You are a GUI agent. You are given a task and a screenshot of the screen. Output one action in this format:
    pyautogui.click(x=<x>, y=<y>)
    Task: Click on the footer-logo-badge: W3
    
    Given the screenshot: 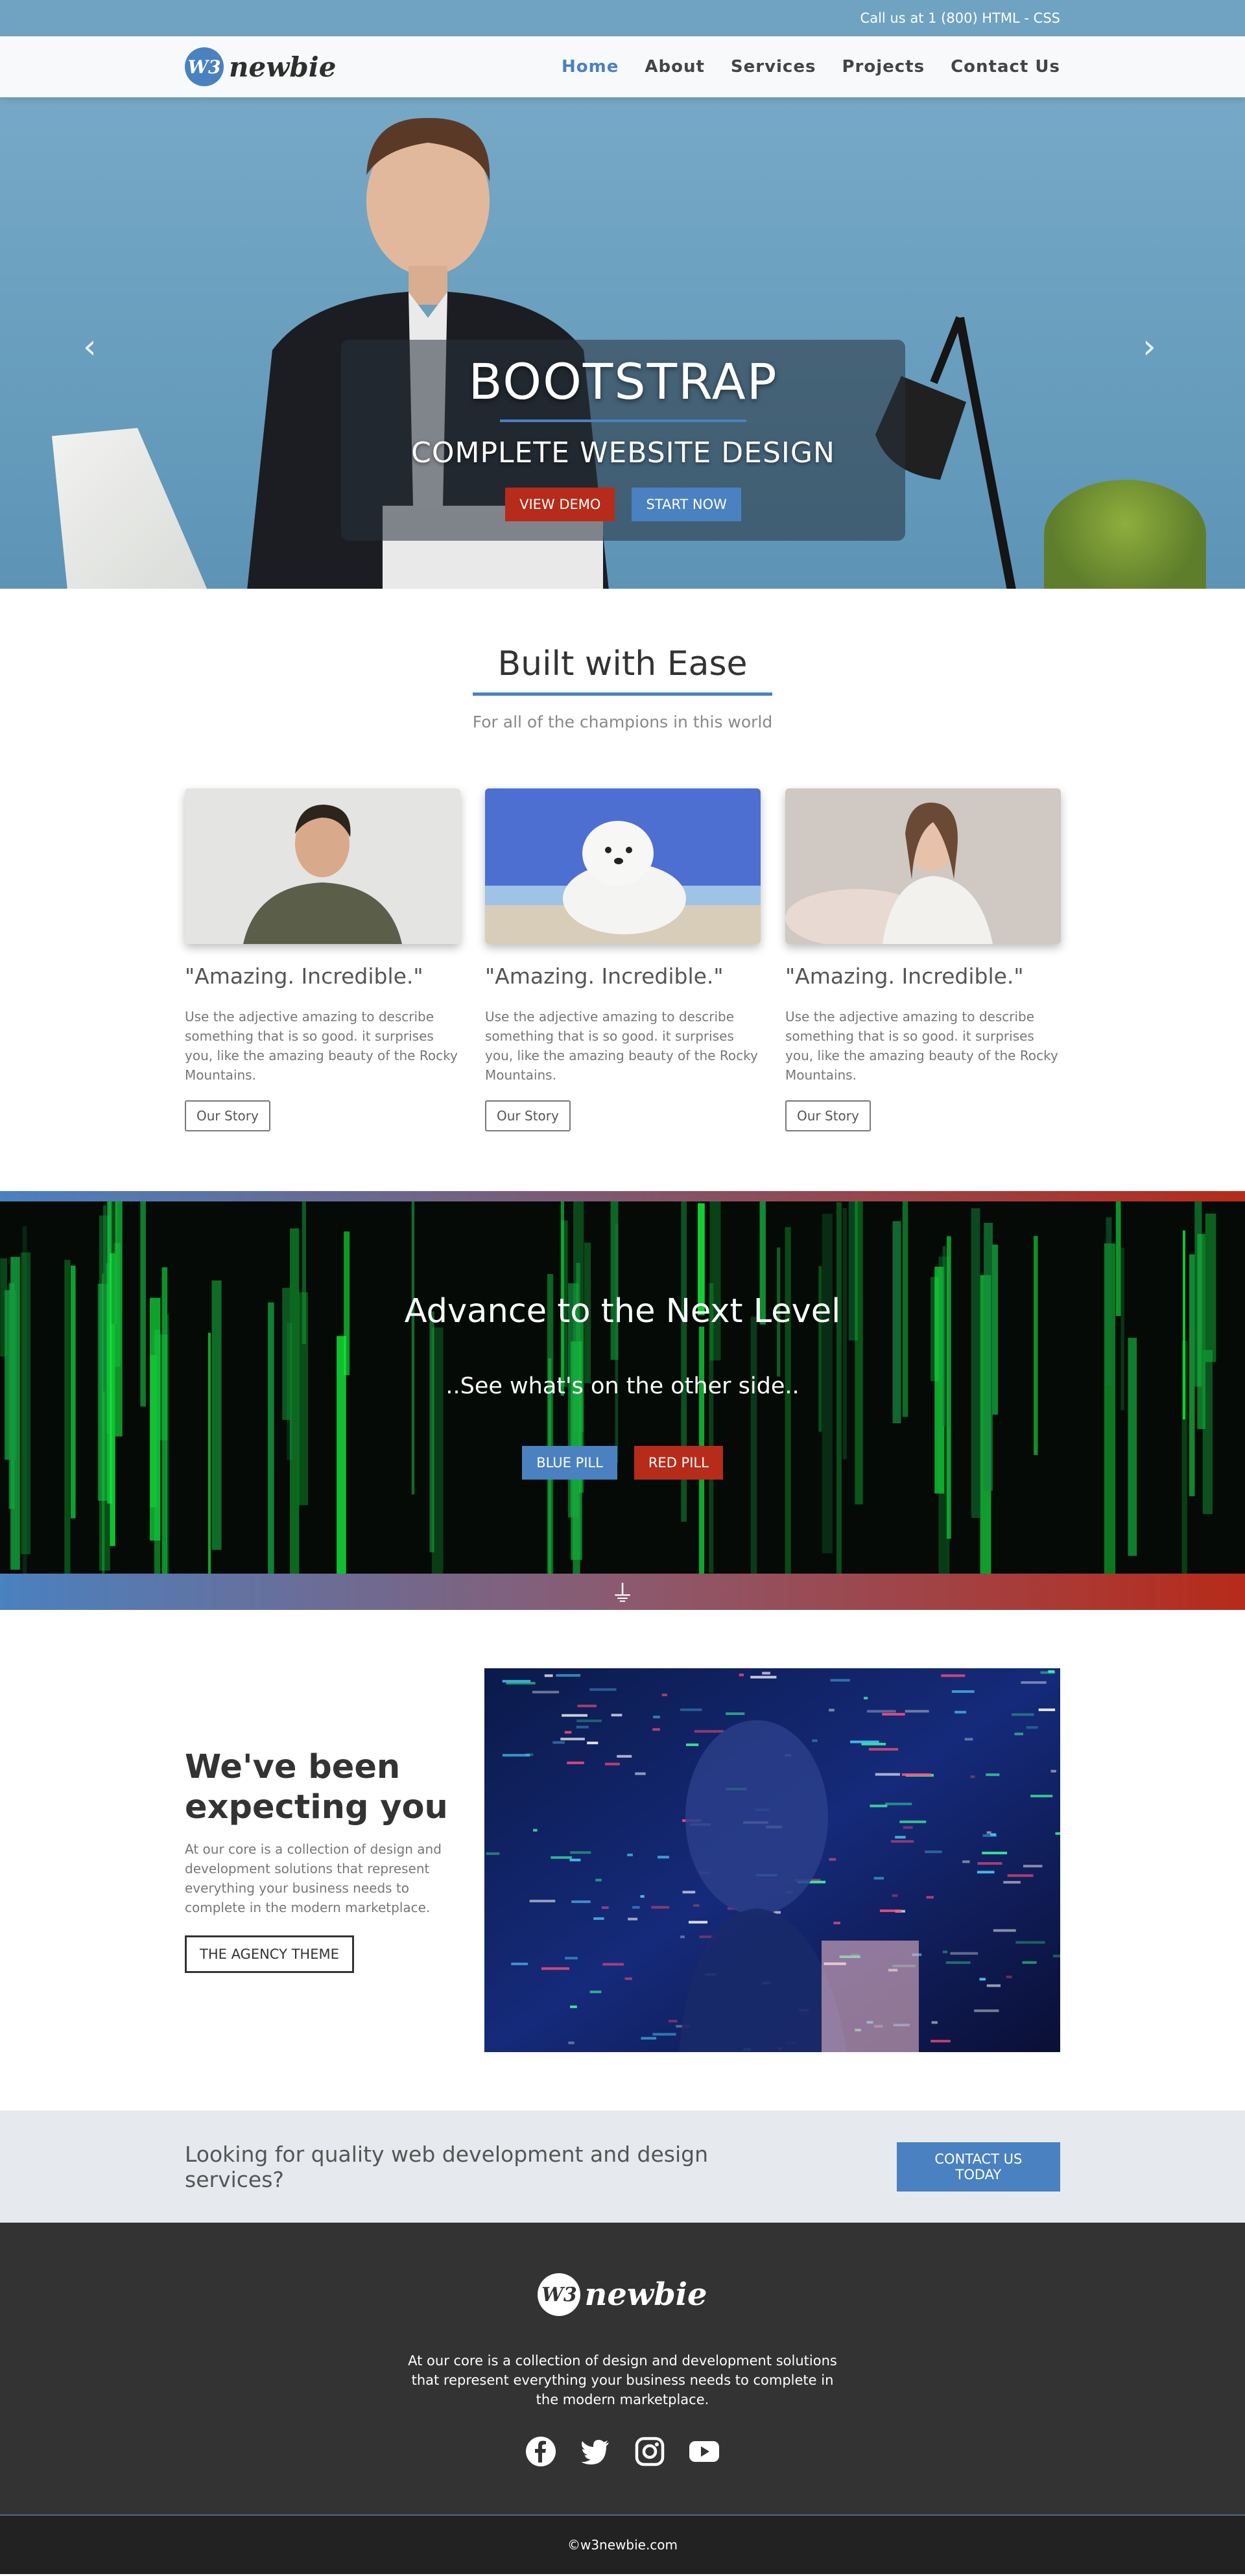 What is the action you would take?
    pyautogui.click(x=559, y=2294)
    